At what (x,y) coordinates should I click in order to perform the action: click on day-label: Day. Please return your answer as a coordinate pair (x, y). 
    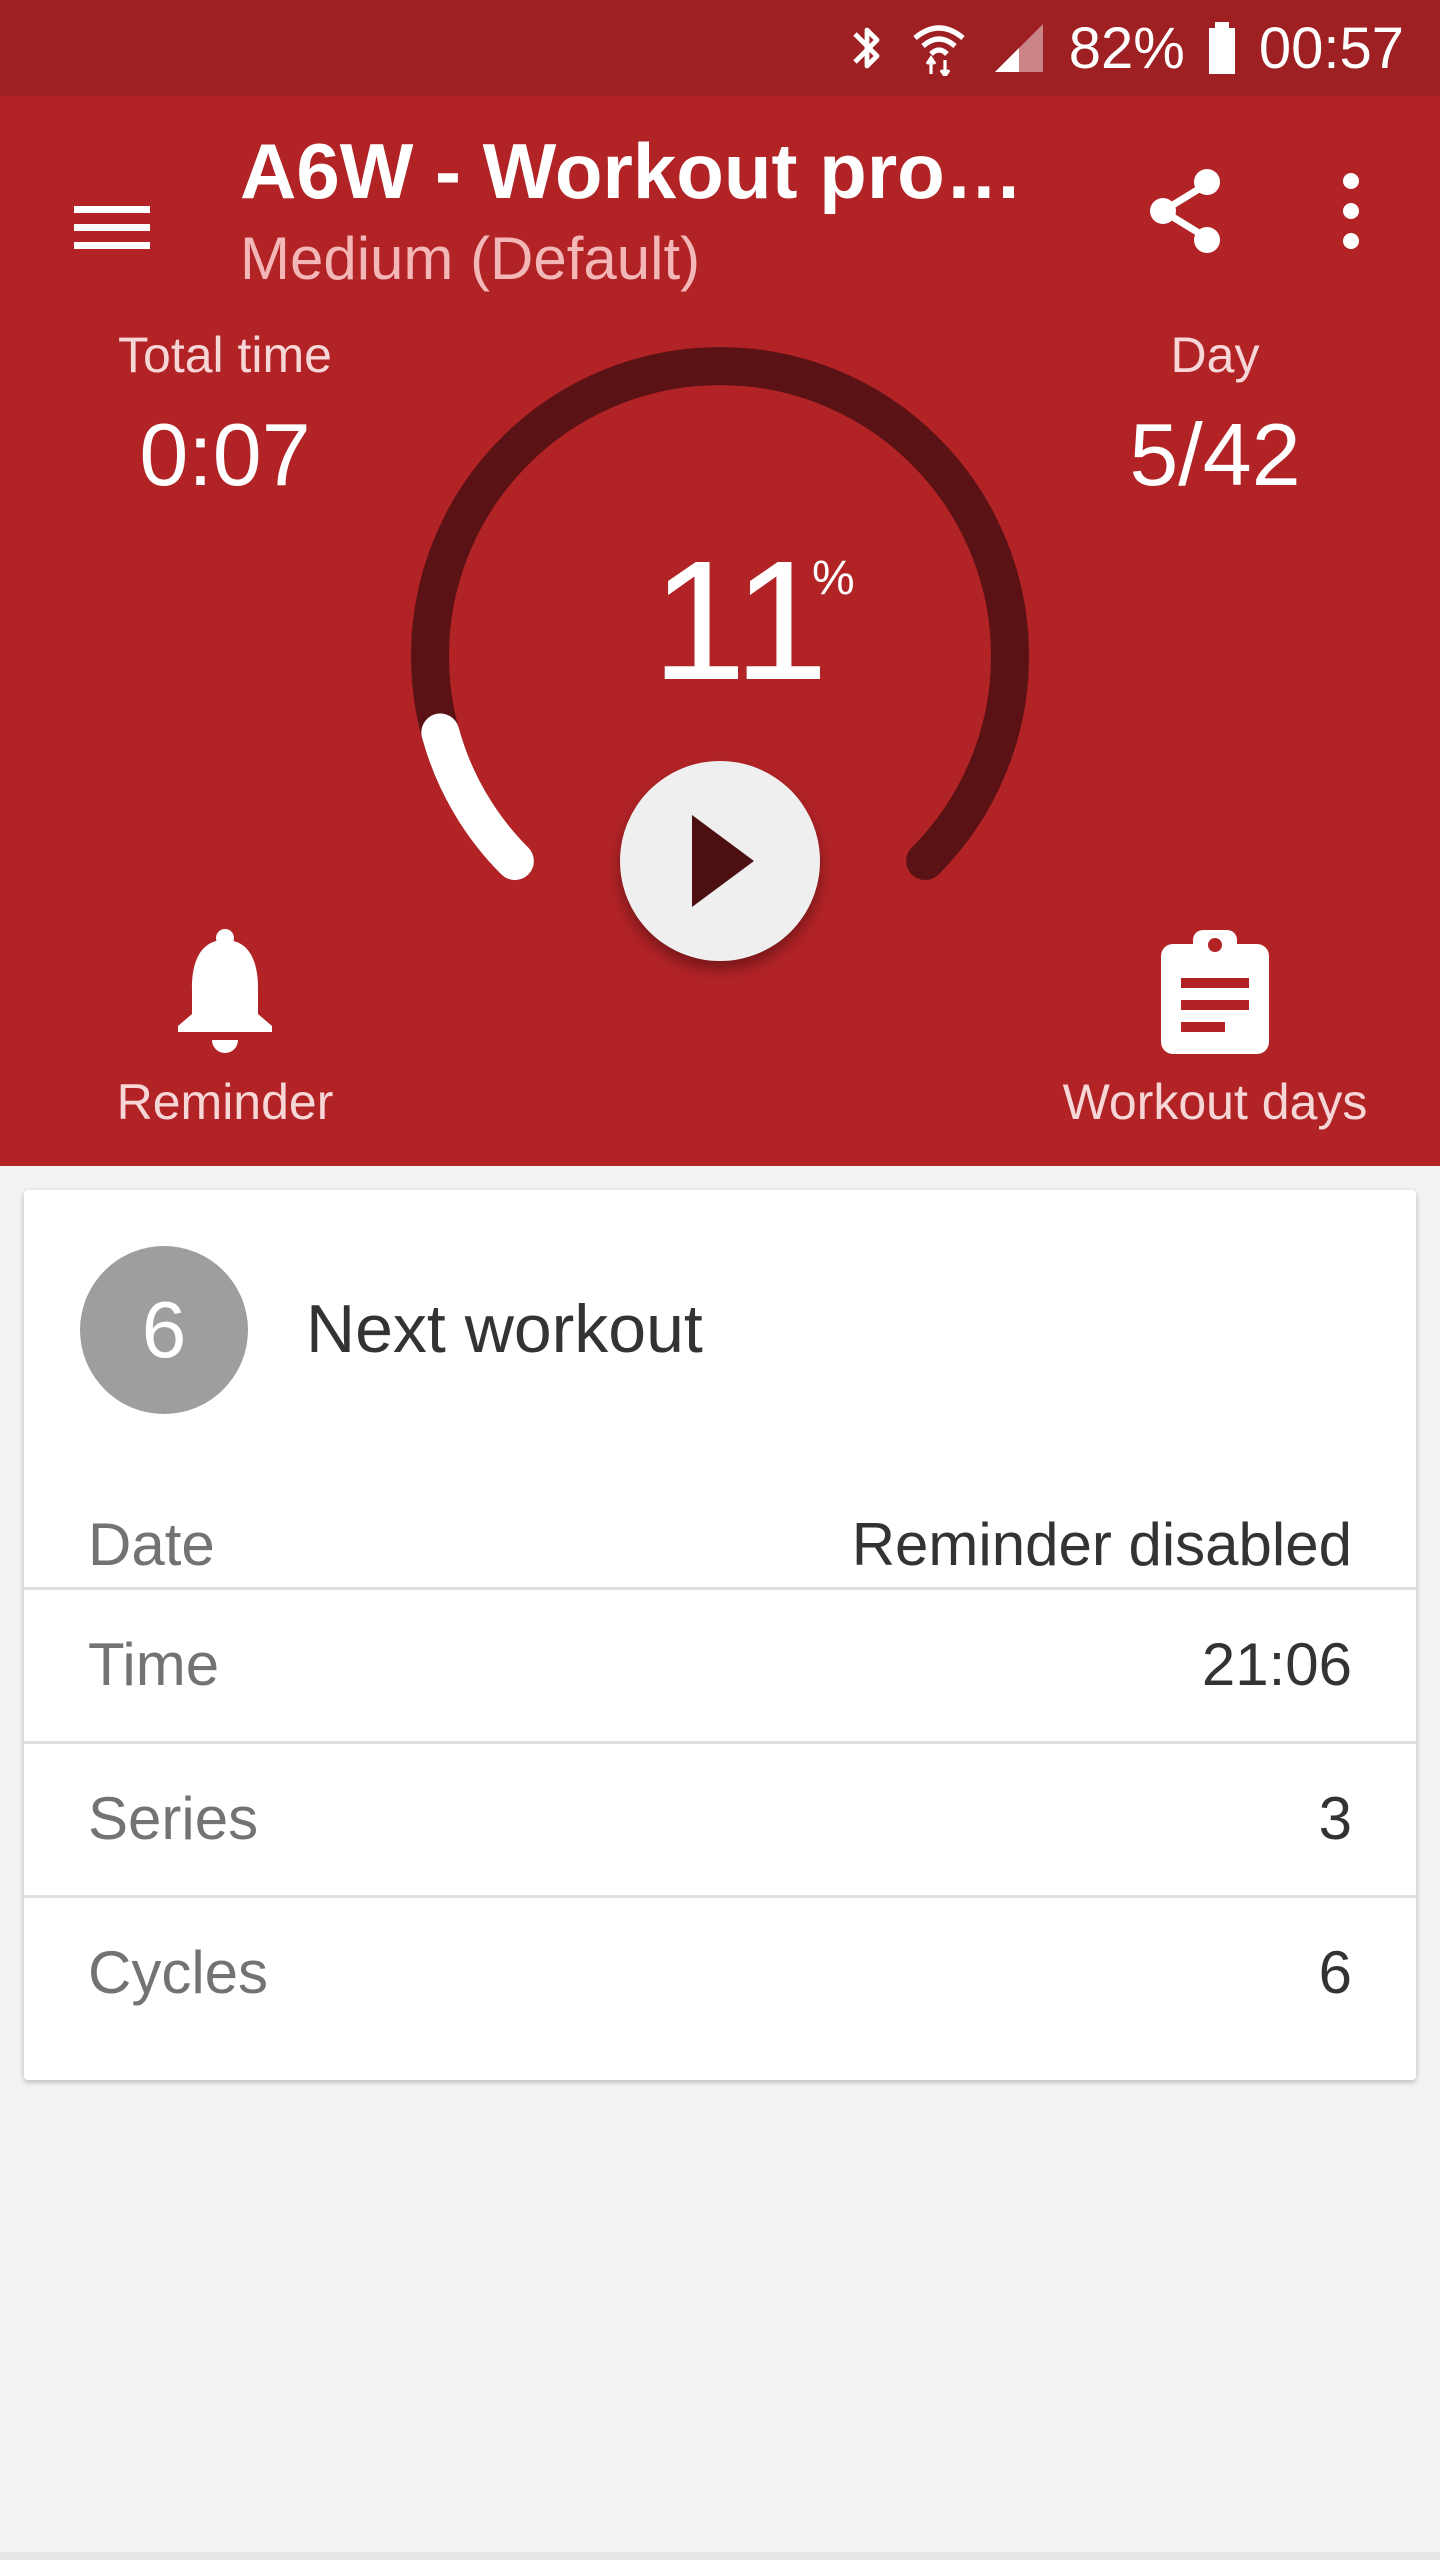
    Looking at the image, I should click on (1215, 355).